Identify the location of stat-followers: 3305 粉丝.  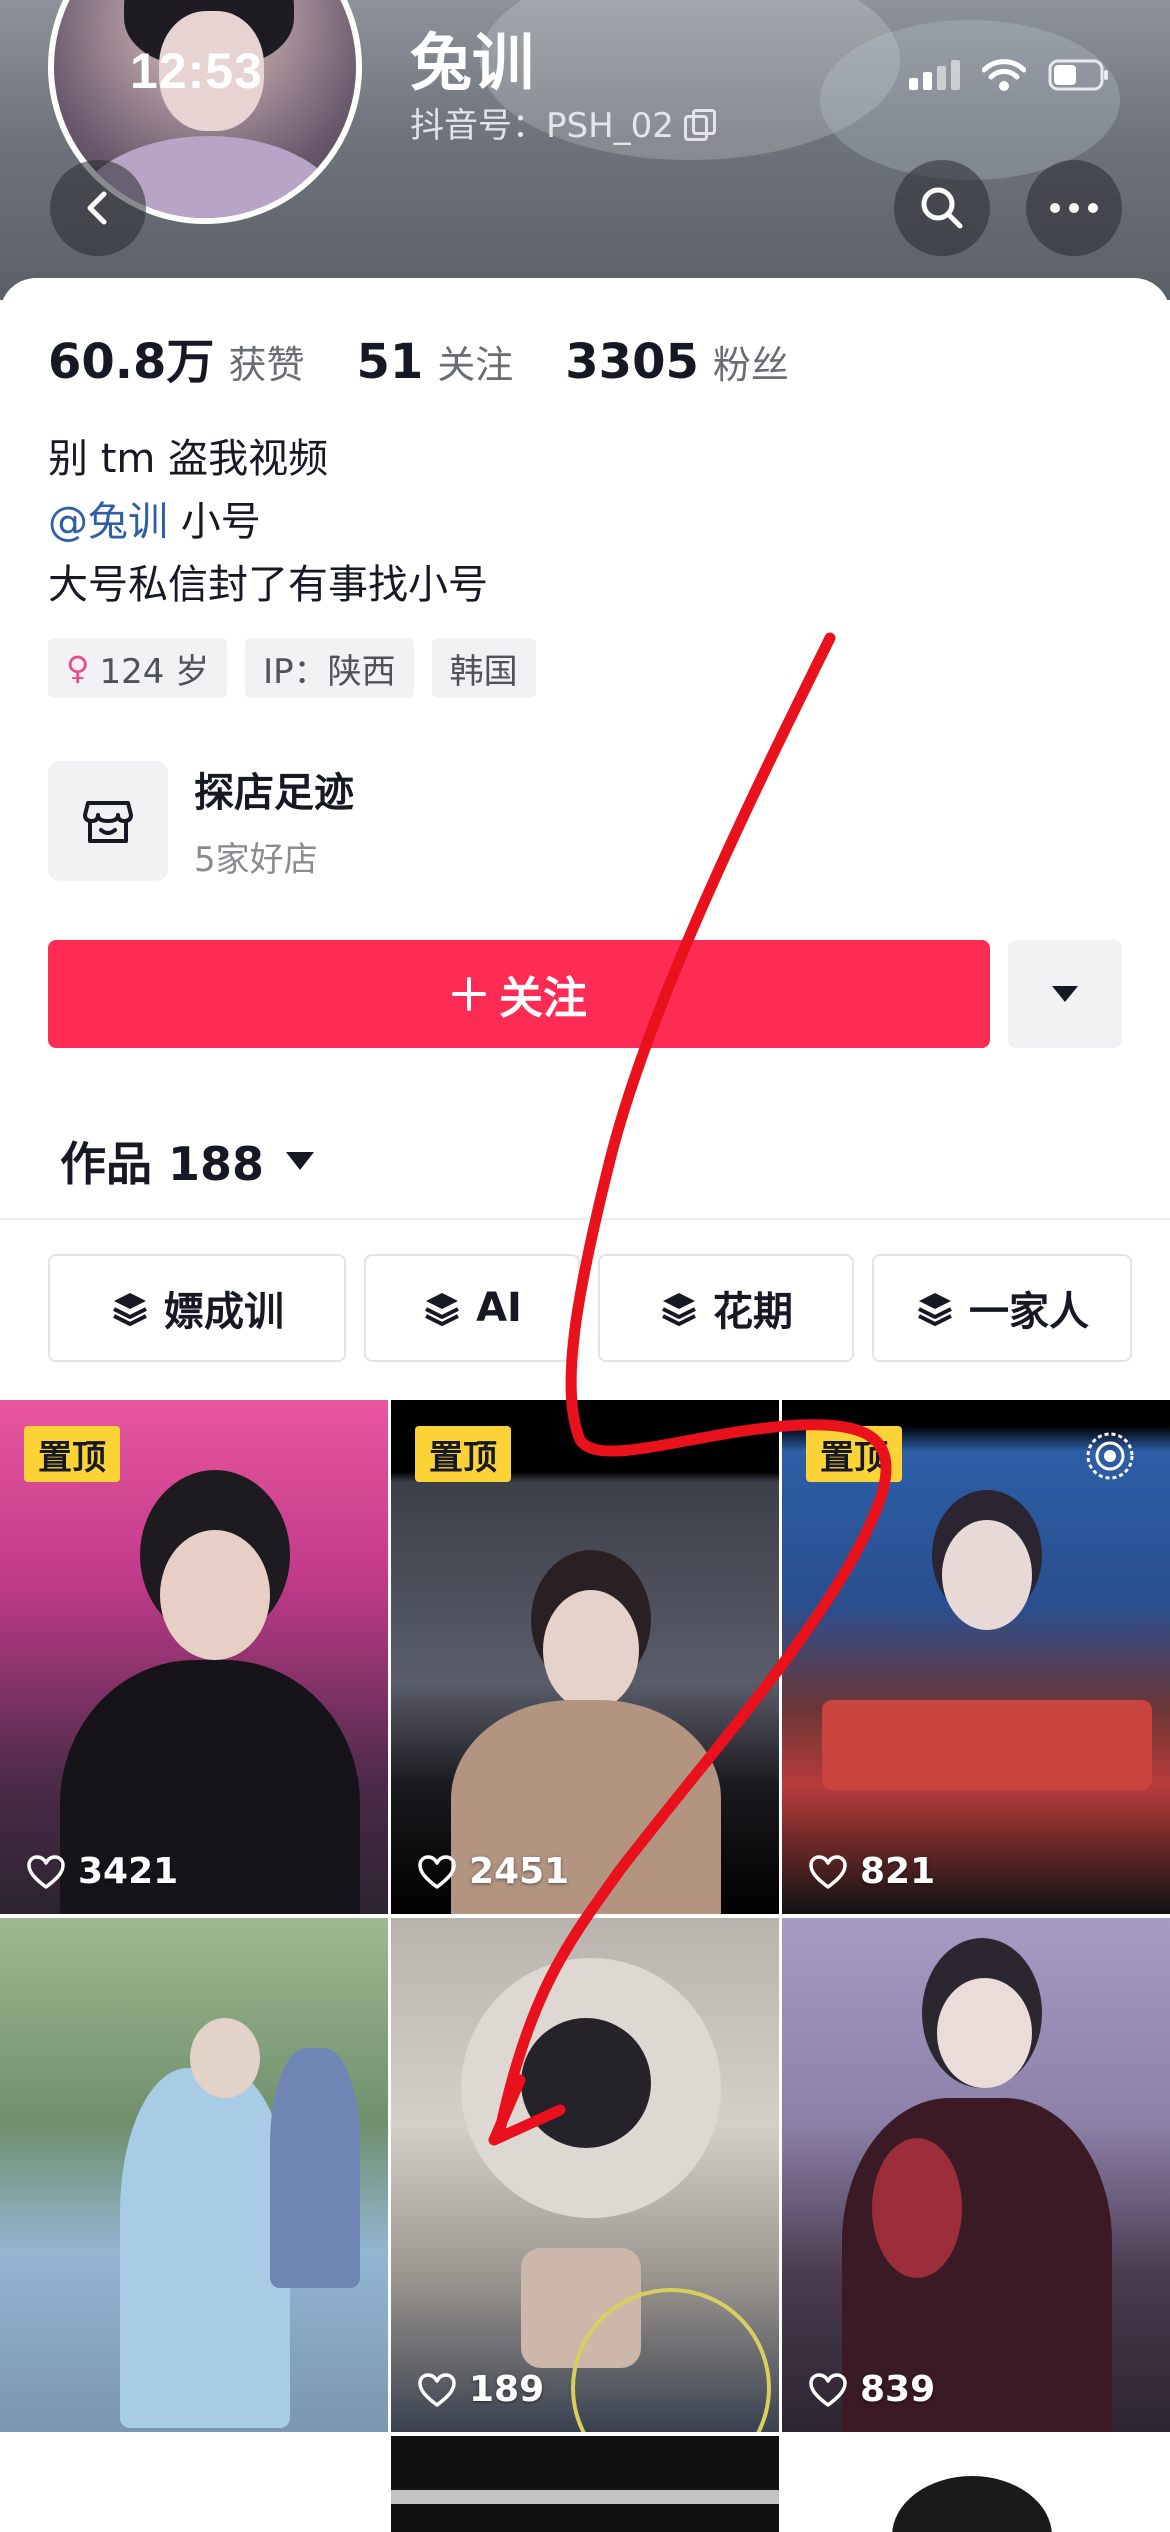
(677, 362).